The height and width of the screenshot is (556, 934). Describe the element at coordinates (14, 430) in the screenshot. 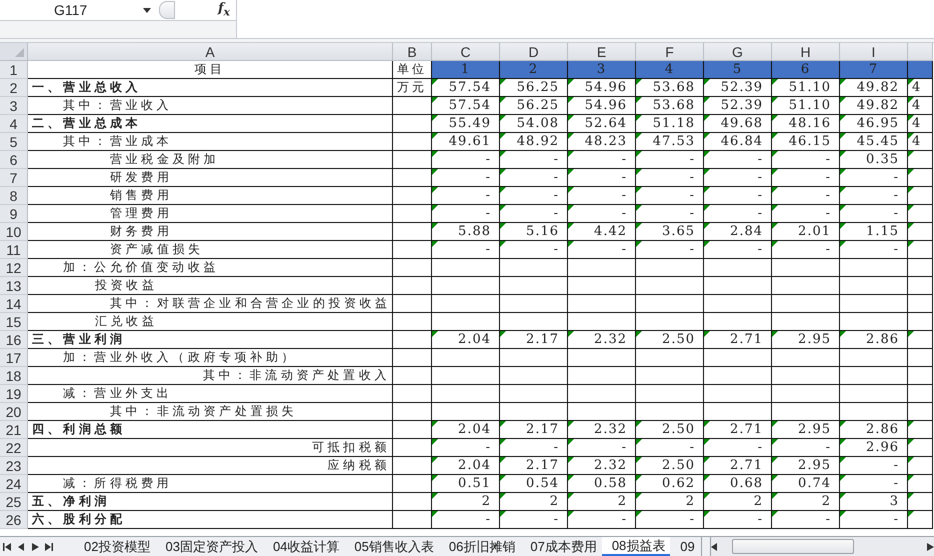

I see `row-header: 21` at that location.